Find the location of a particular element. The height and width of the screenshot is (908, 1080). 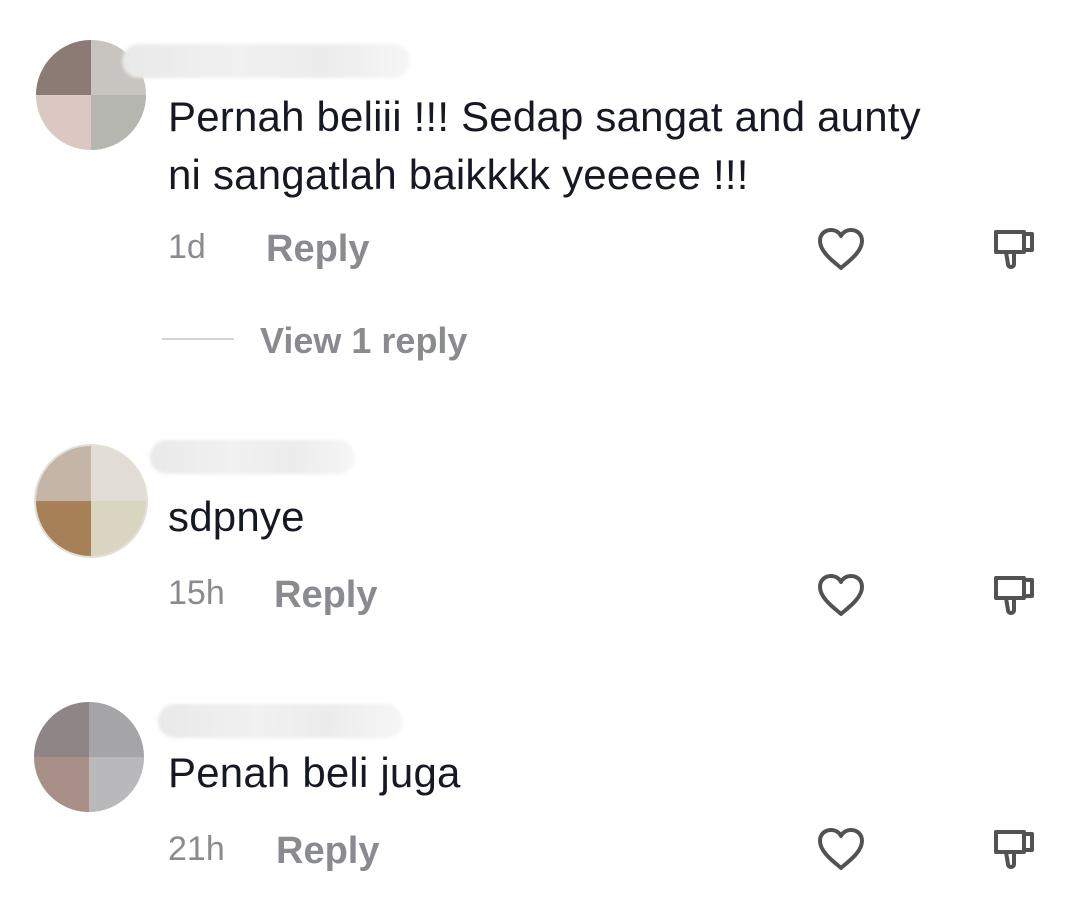

comment-meta: 15h Reply is located at coordinates (608, 599).